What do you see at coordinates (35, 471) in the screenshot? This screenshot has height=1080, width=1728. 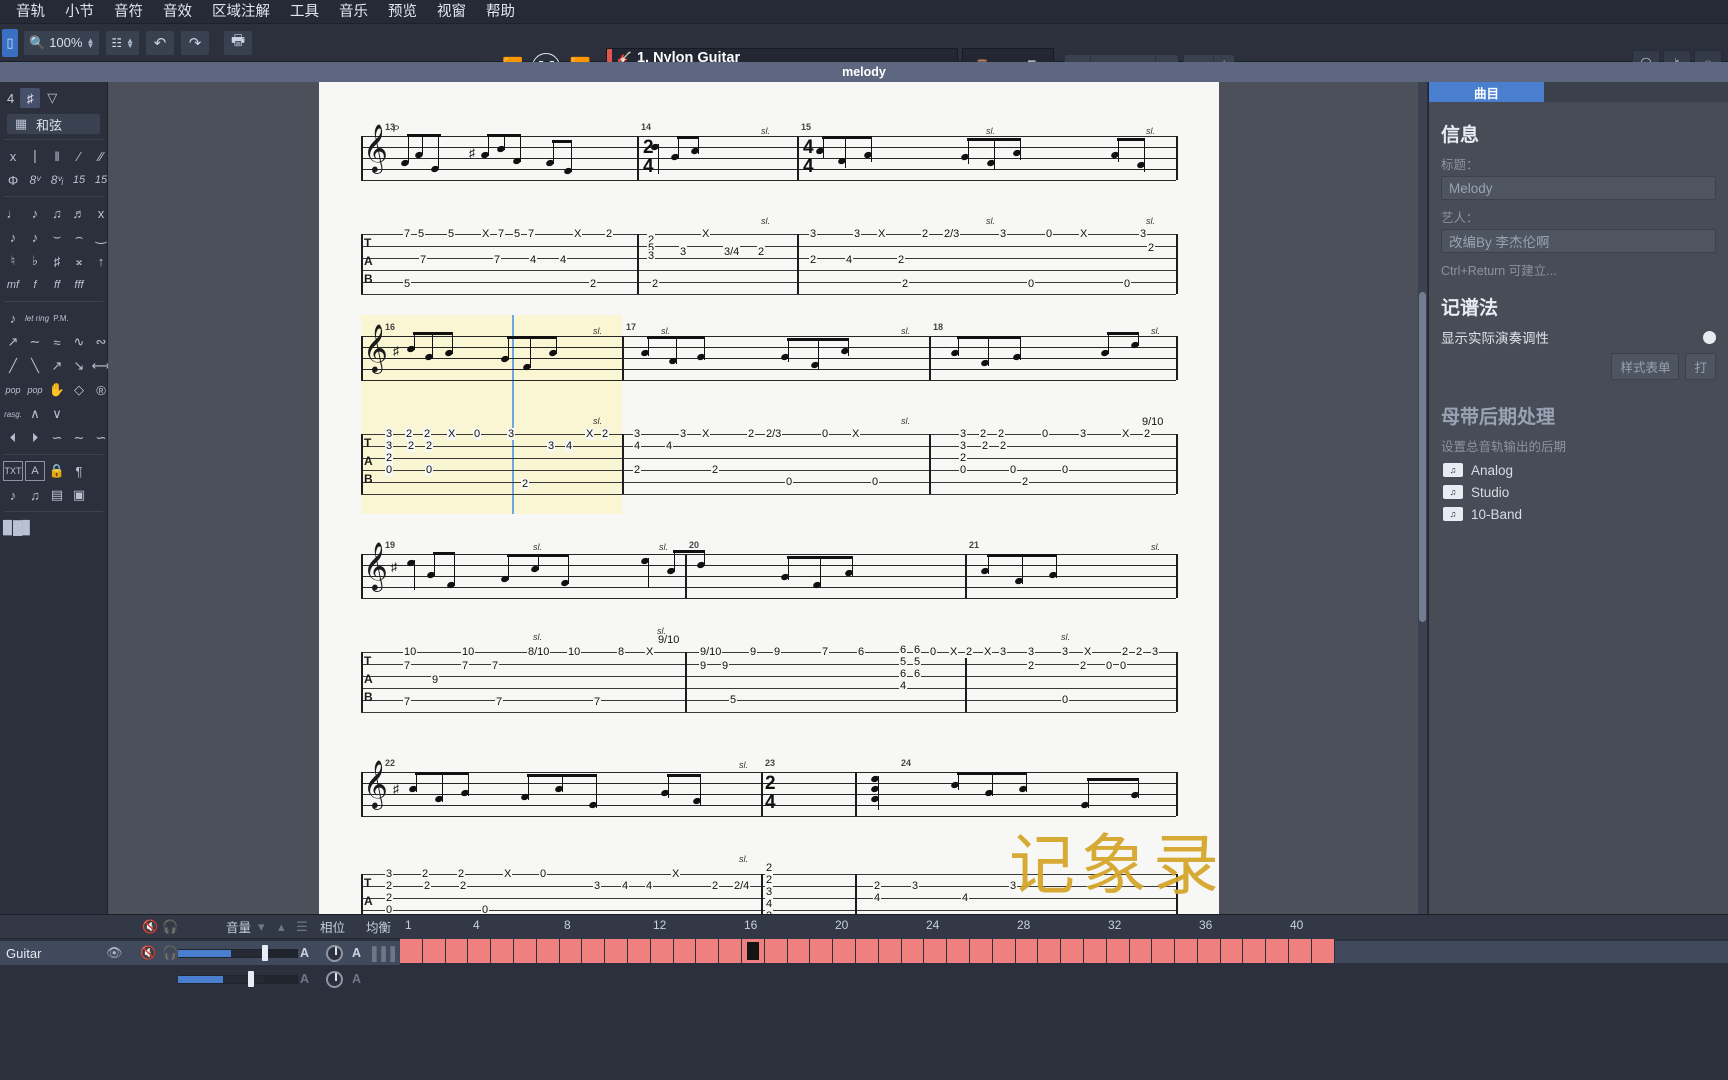 I see `chord-name-icon: A` at bounding box center [35, 471].